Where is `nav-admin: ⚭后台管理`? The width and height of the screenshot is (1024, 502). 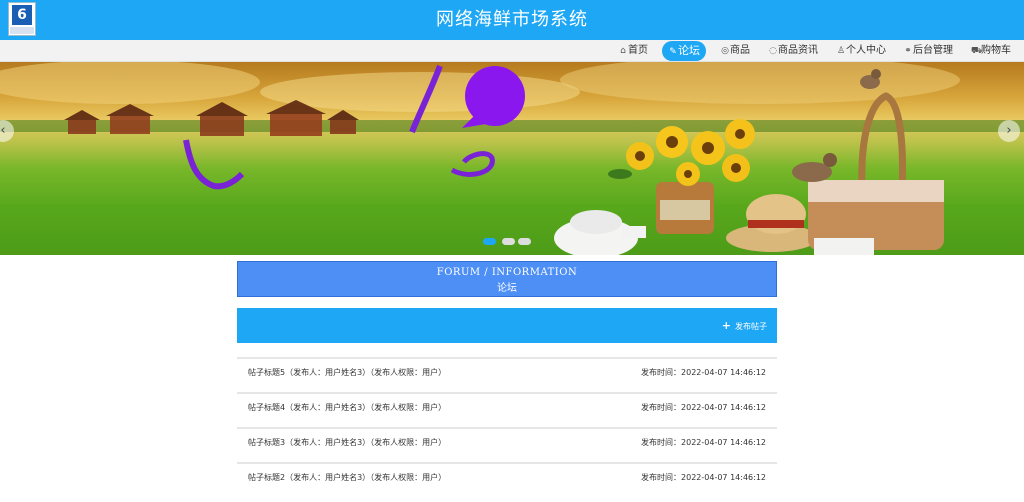 nav-admin: ⚭后台管理 is located at coordinates (928, 51).